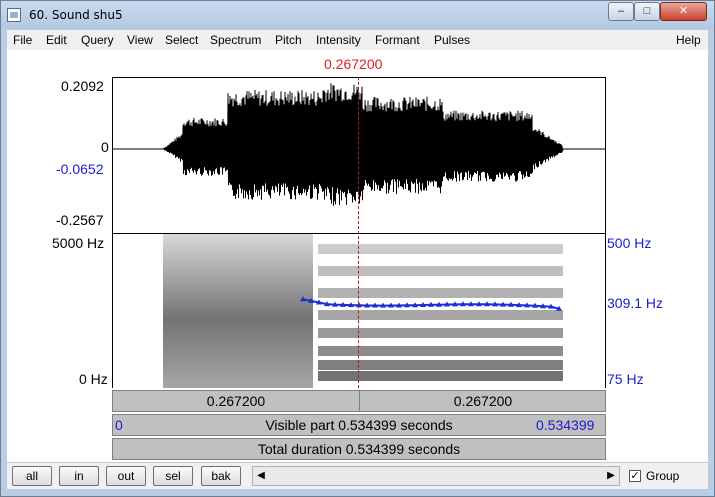 The width and height of the screenshot is (715, 497). I want to click on spectrogram-bottom-freq: 0 Hz, so click(93, 379).